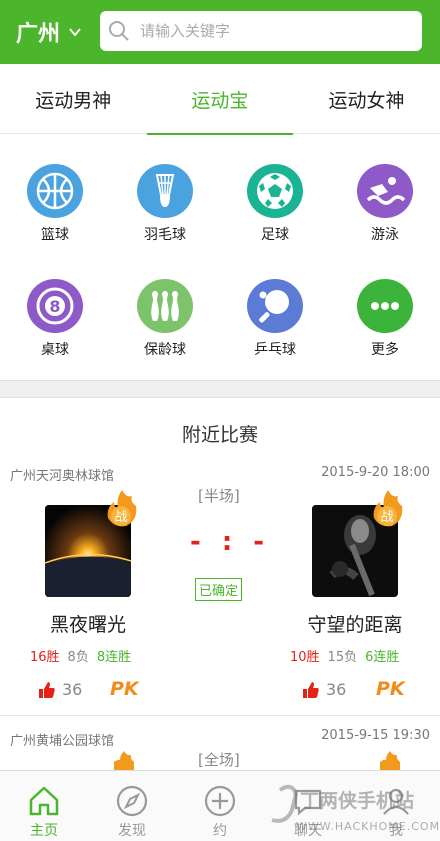 The height and width of the screenshot is (841, 440). Describe the element at coordinates (220, 389) in the screenshot. I see `section-divider` at that location.